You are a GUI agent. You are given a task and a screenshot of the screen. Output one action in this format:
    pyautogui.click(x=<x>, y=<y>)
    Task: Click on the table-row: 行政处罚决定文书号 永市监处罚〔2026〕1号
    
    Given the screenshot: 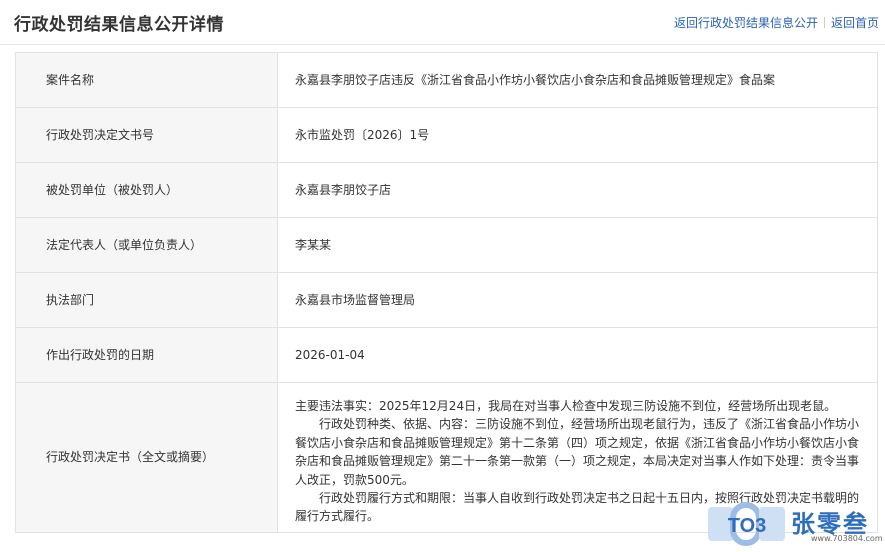 What is the action you would take?
    pyautogui.click(x=446, y=135)
    